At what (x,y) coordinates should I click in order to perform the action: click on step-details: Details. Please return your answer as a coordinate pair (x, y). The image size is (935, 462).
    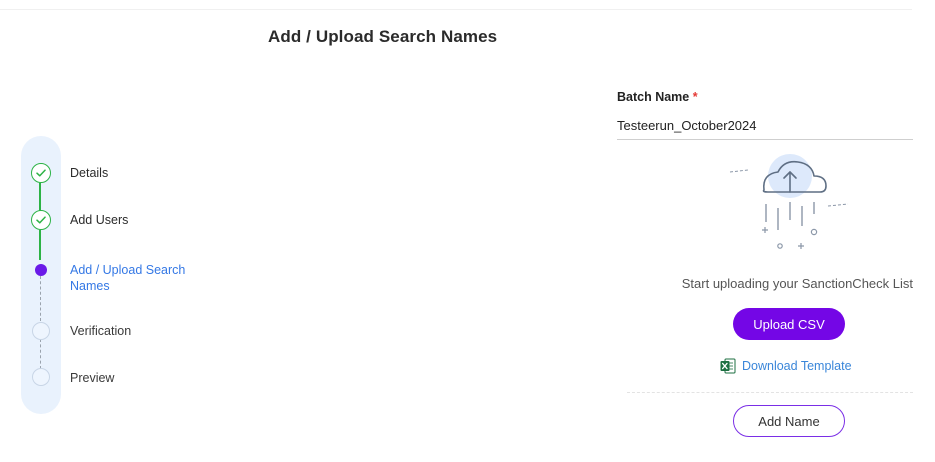
    Looking at the image, I should click on (89, 173).